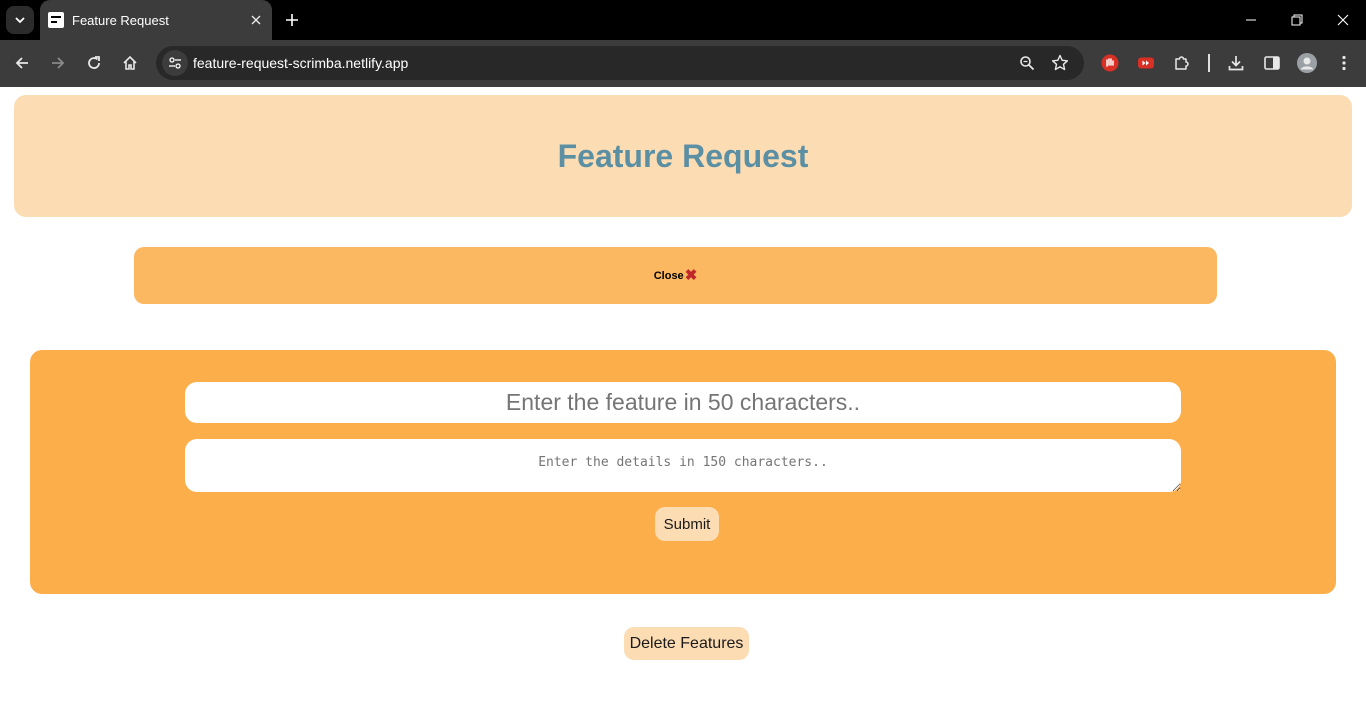 This screenshot has width=1366, height=721. I want to click on zoom-button, so click(1027, 63).